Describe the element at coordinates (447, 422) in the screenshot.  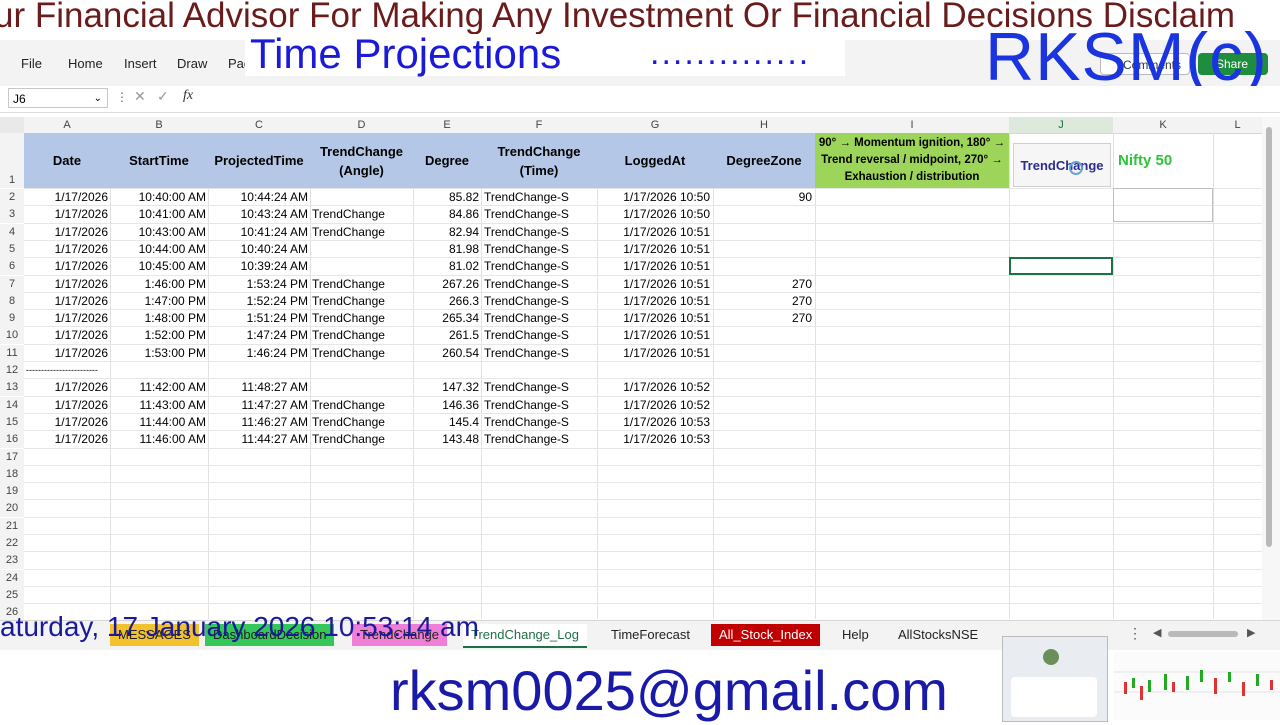
I see `cell-degree: 145.4` at that location.